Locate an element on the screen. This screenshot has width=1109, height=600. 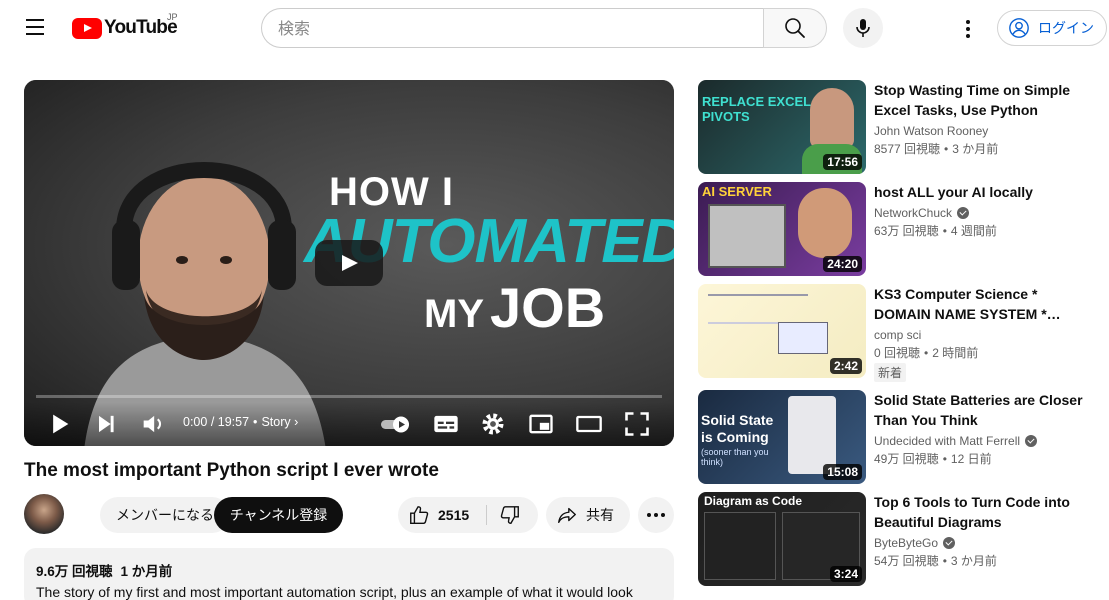
subtitles-icon is located at coordinates (446, 424).